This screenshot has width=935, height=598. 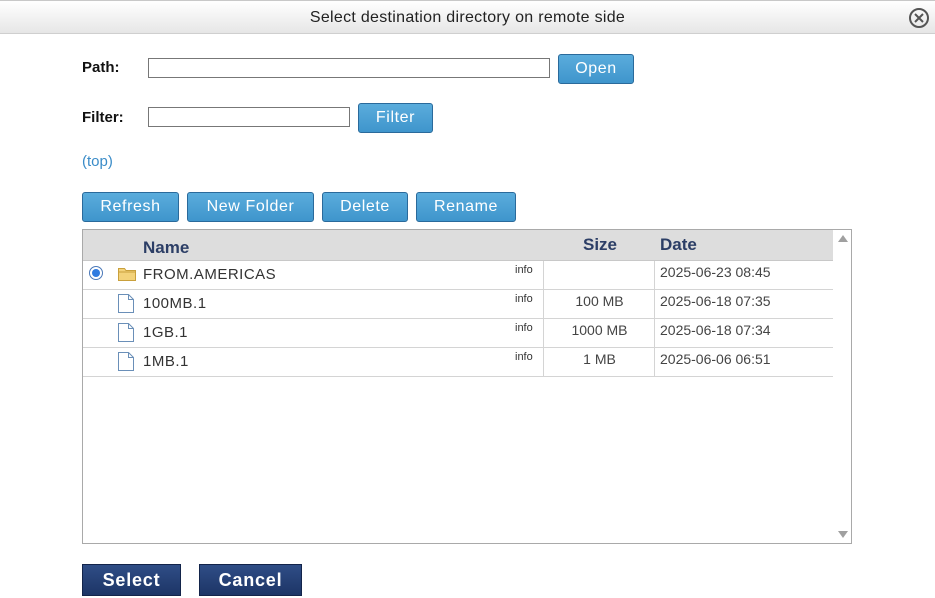 What do you see at coordinates (249, 117) in the screenshot?
I see `filter-input` at bounding box center [249, 117].